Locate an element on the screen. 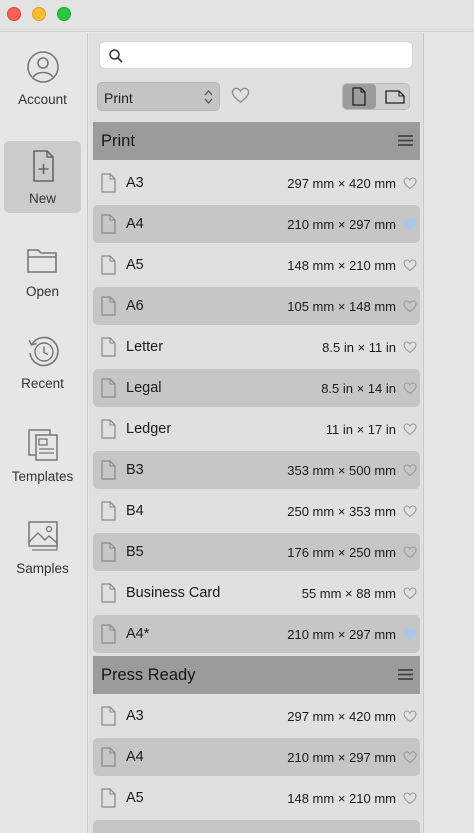  paper-dimensions: 210 mm × 297 mm is located at coordinates (341, 224).